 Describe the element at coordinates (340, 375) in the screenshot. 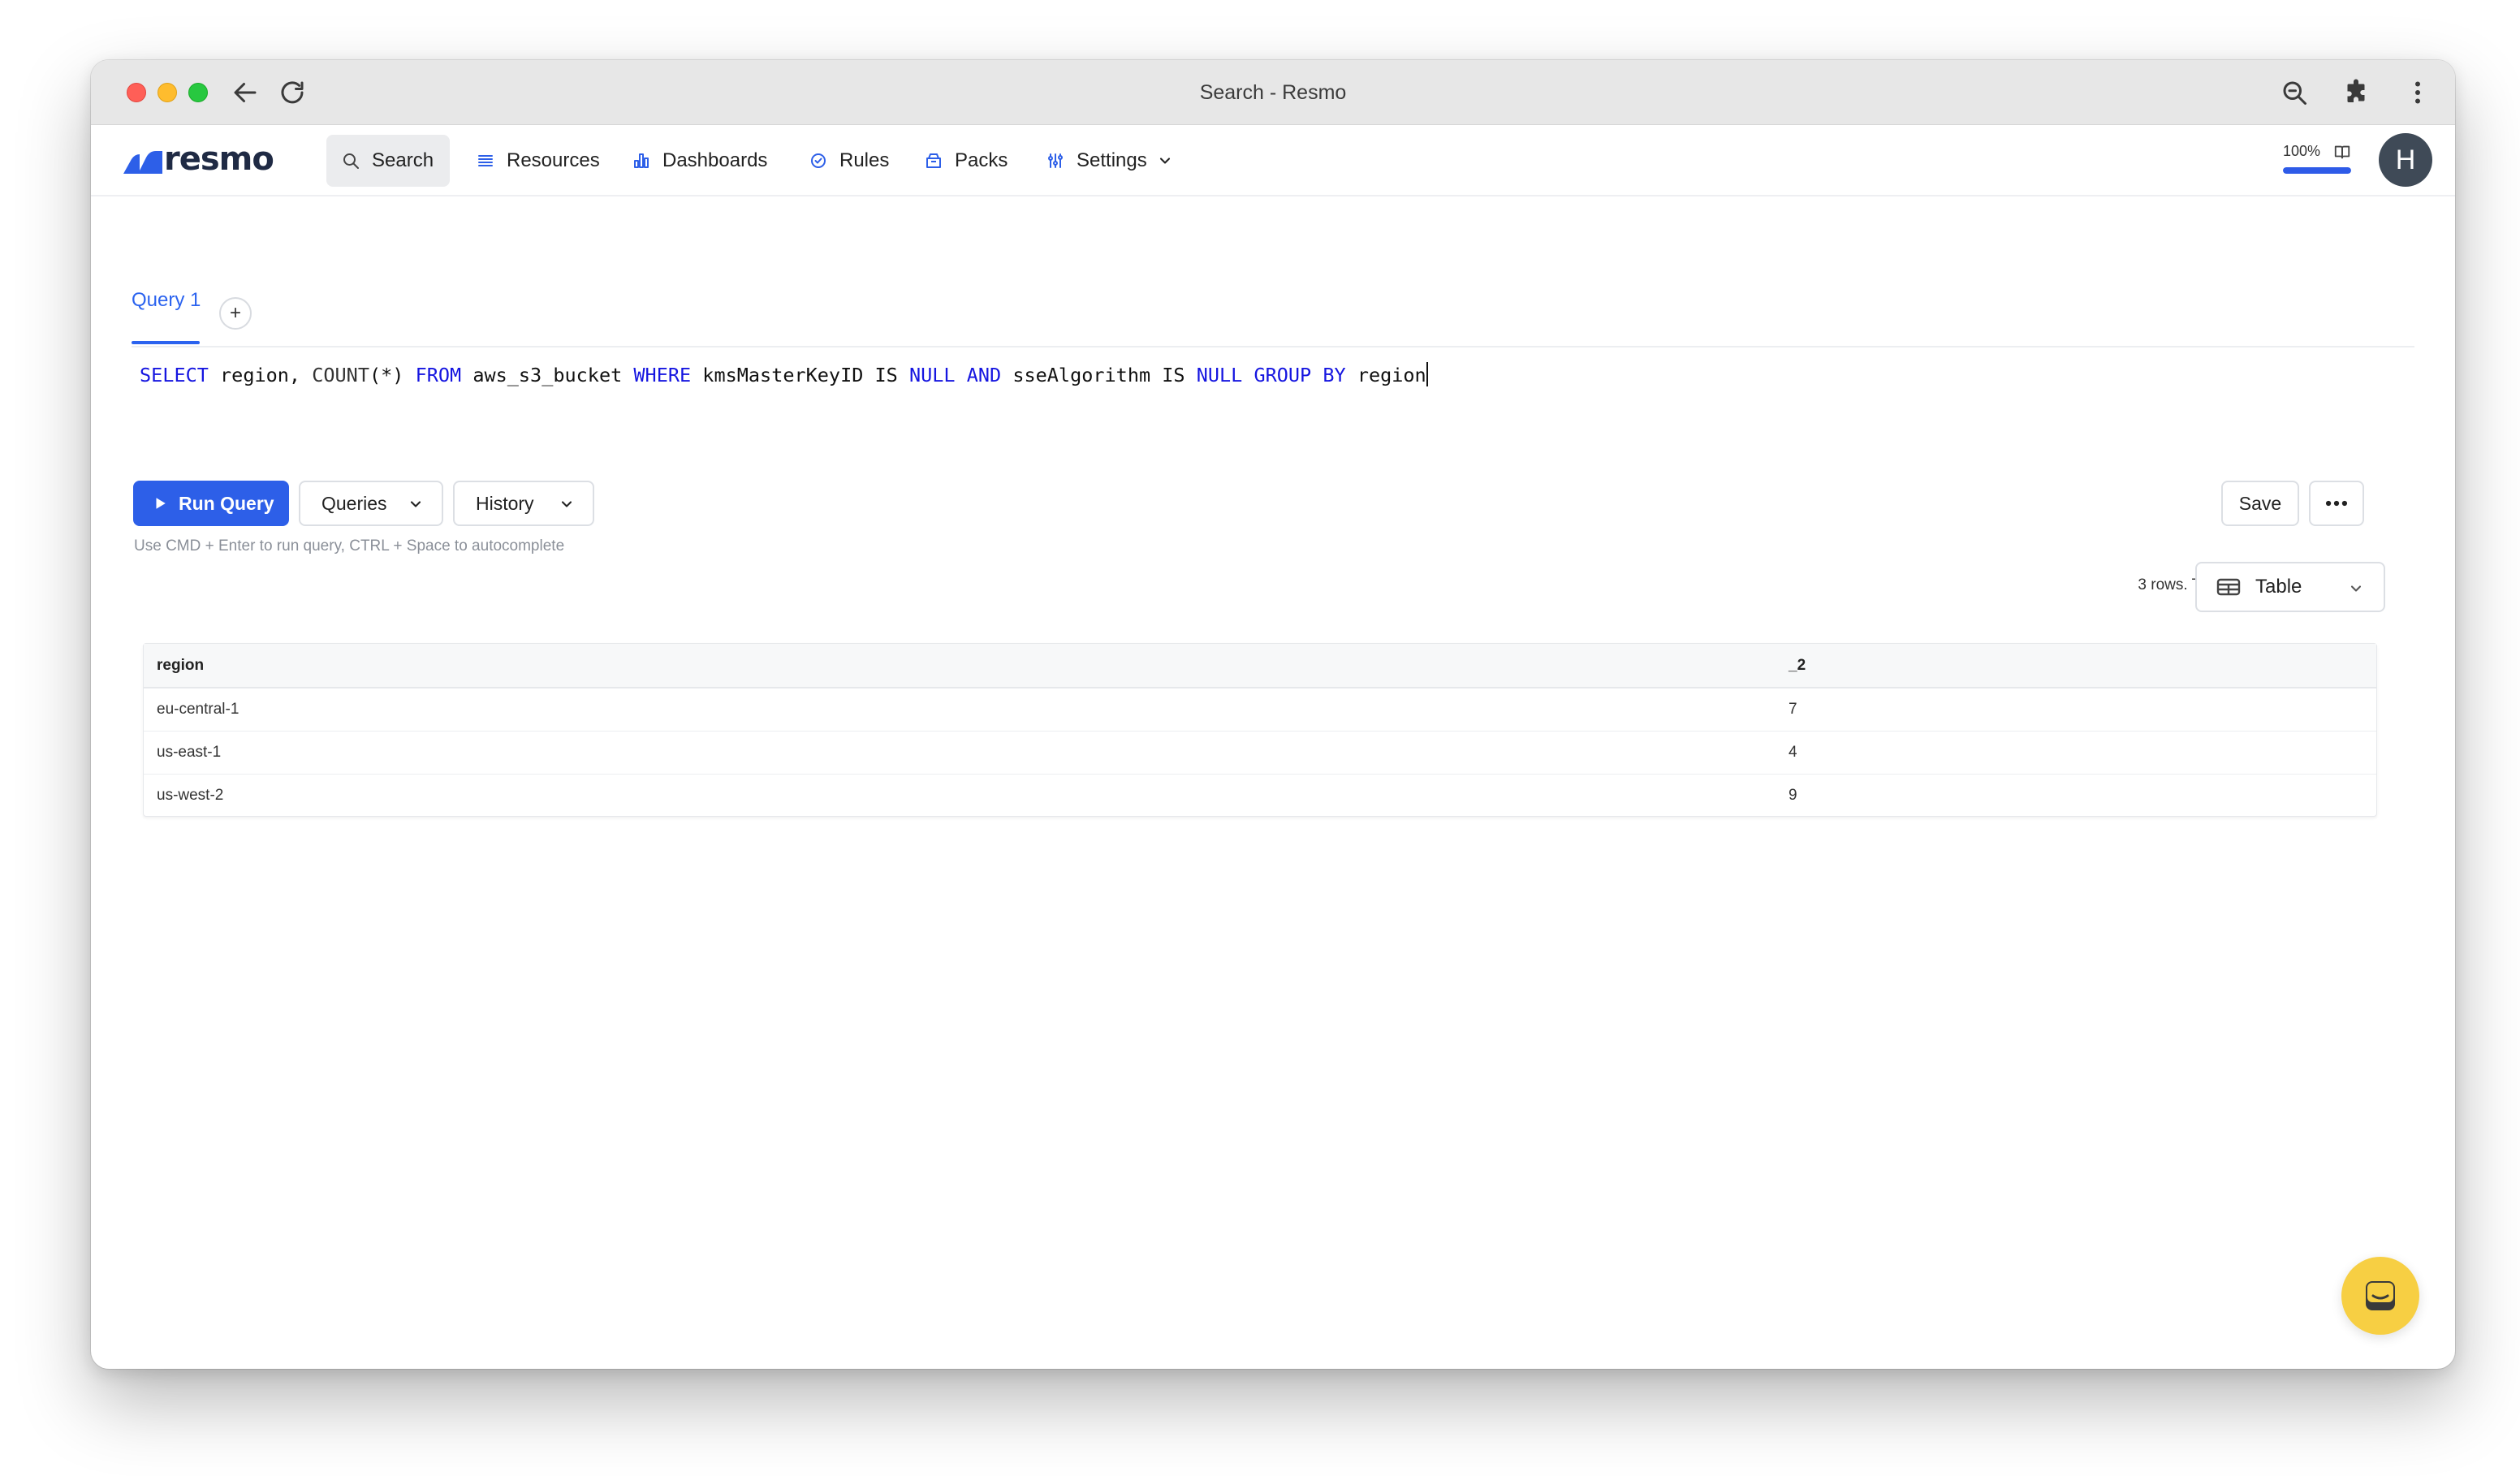

I see `sql-token: COUNT` at that location.